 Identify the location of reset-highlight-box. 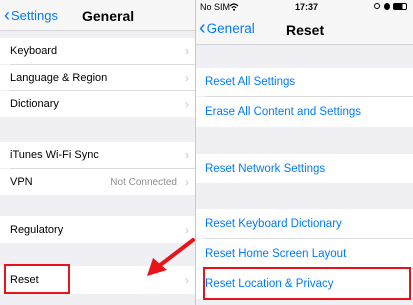
(37, 279).